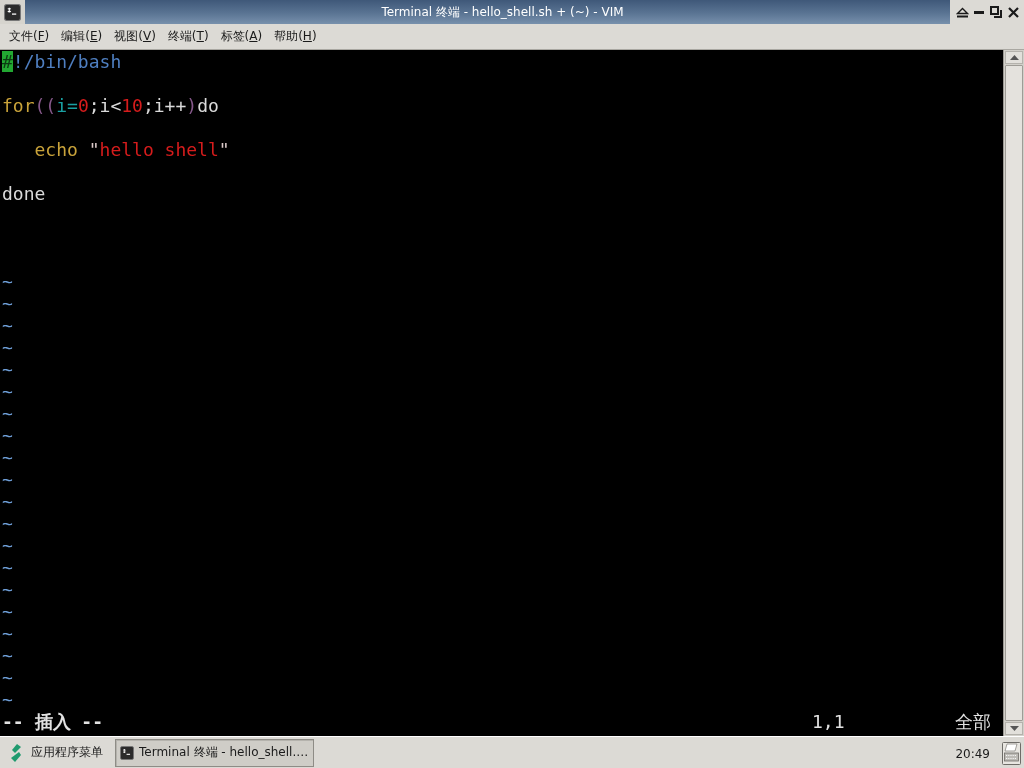 The width and height of the screenshot is (1024, 768). Describe the element at coordinates (131, 150) in the screenshot. I see `code-line: echo "hello shell"` at that location.